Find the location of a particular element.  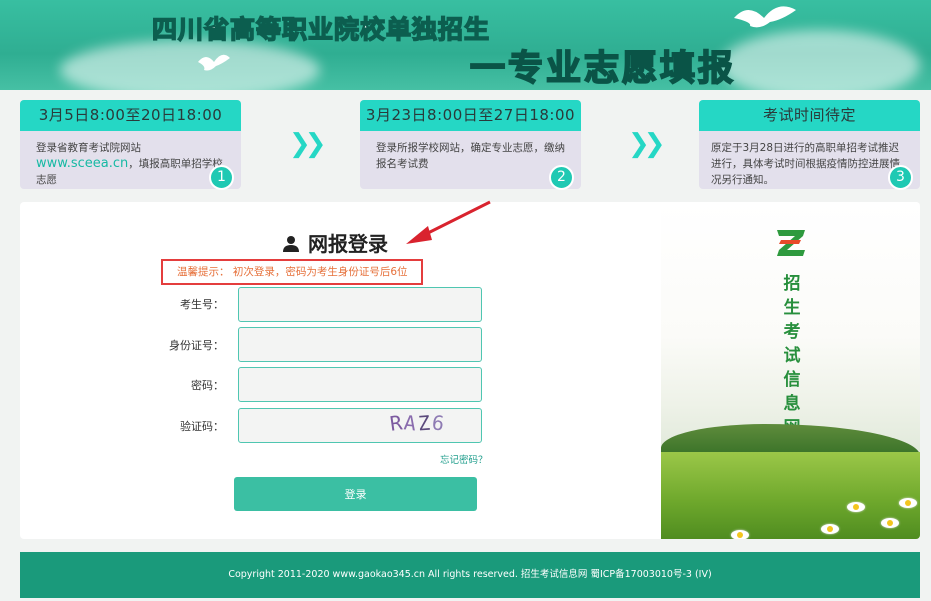

step-3-number: 3 is located at coordinates (900, 177).